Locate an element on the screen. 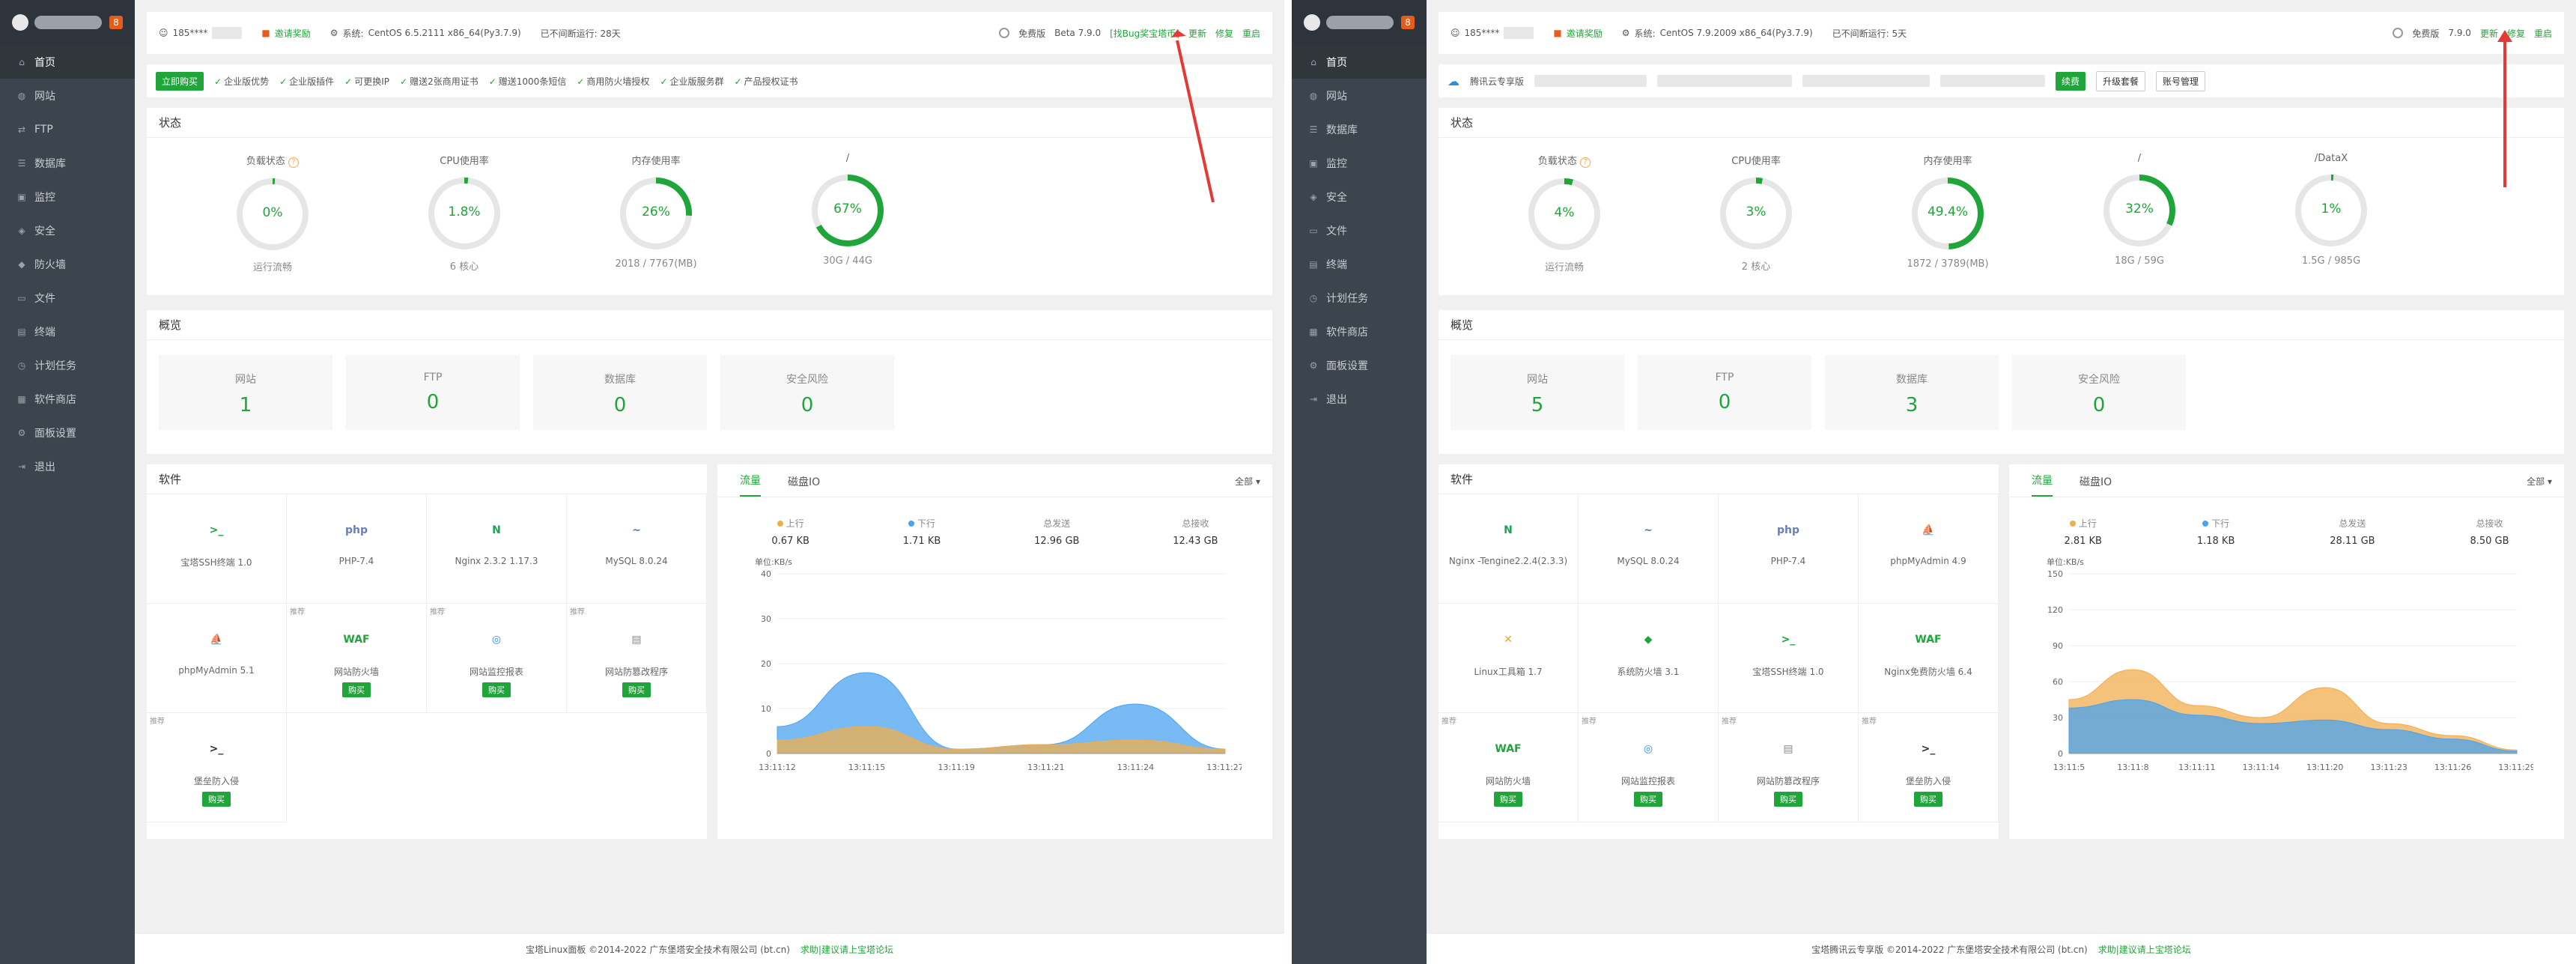 This screenshot has height=964, width=2576. sidebar-item-9: ◷ 计划任务 is located at coordinates (67, 365).